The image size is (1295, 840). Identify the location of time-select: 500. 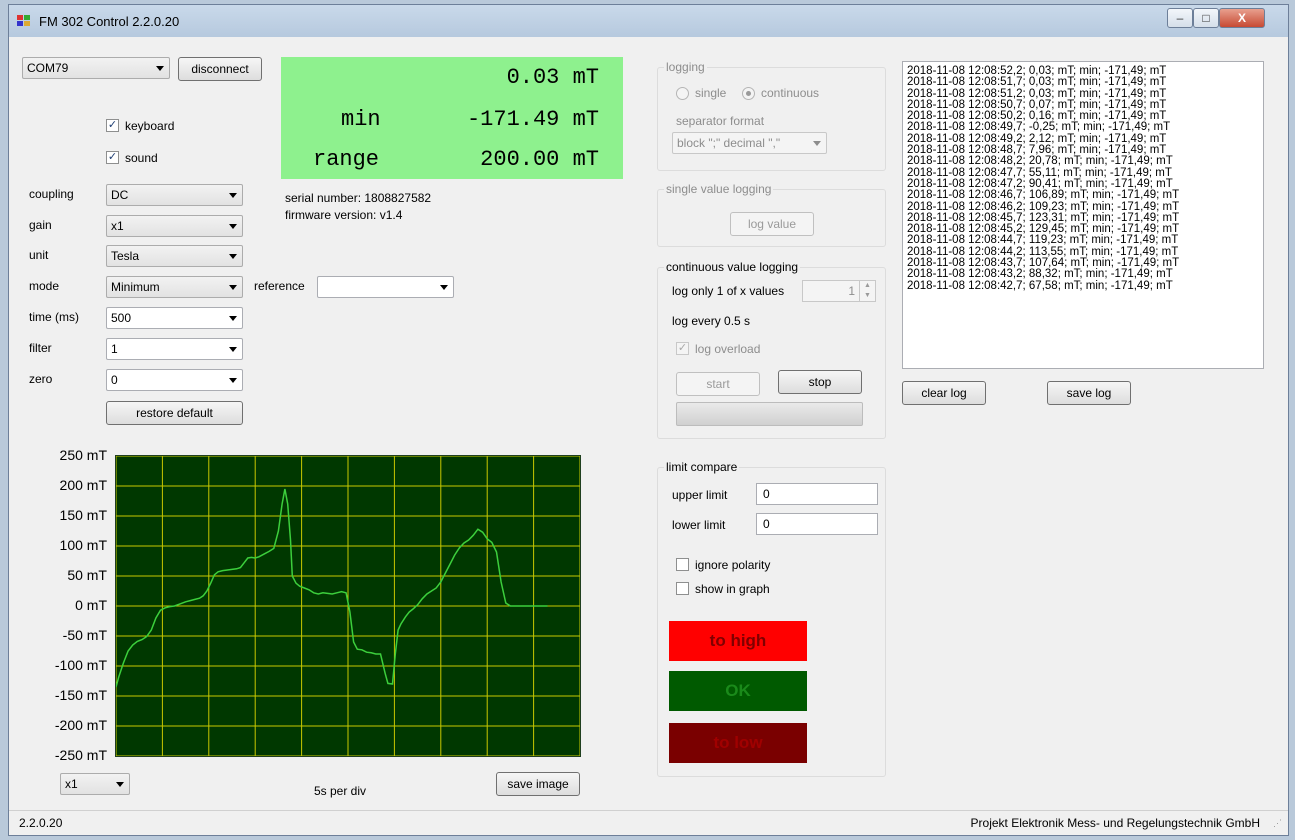
(174, 318).